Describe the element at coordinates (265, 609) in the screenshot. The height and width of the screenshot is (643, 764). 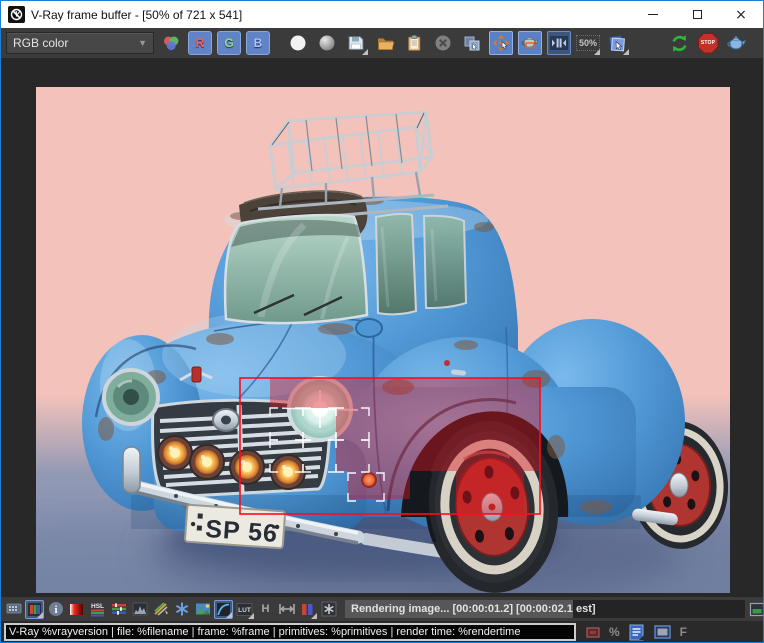
I see `stereo-h-icon: H` at that location.